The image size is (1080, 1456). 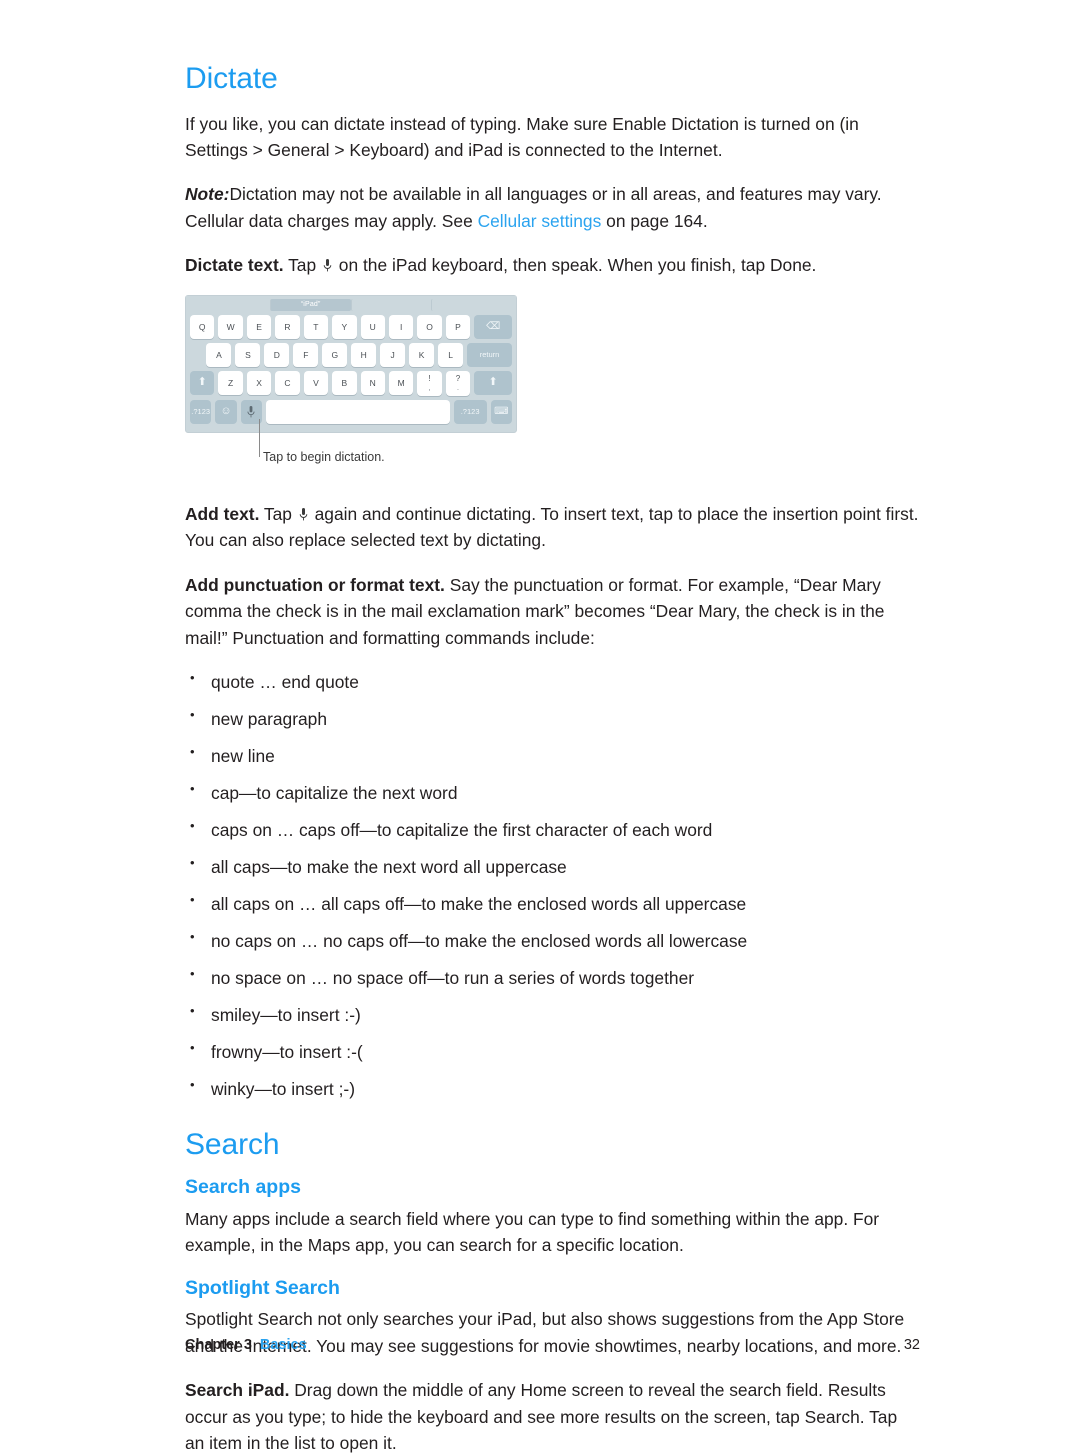 I want to click on key-y: Y, so click(x=344, y=326).